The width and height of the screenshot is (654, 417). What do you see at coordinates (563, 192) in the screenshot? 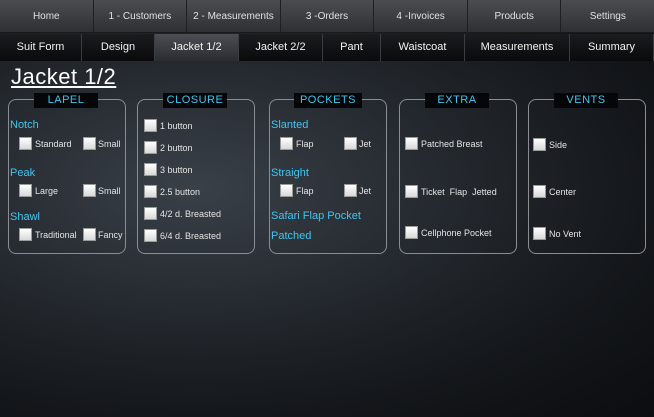
I see `vent-center-label: Center` at bounding box center [563, 192].